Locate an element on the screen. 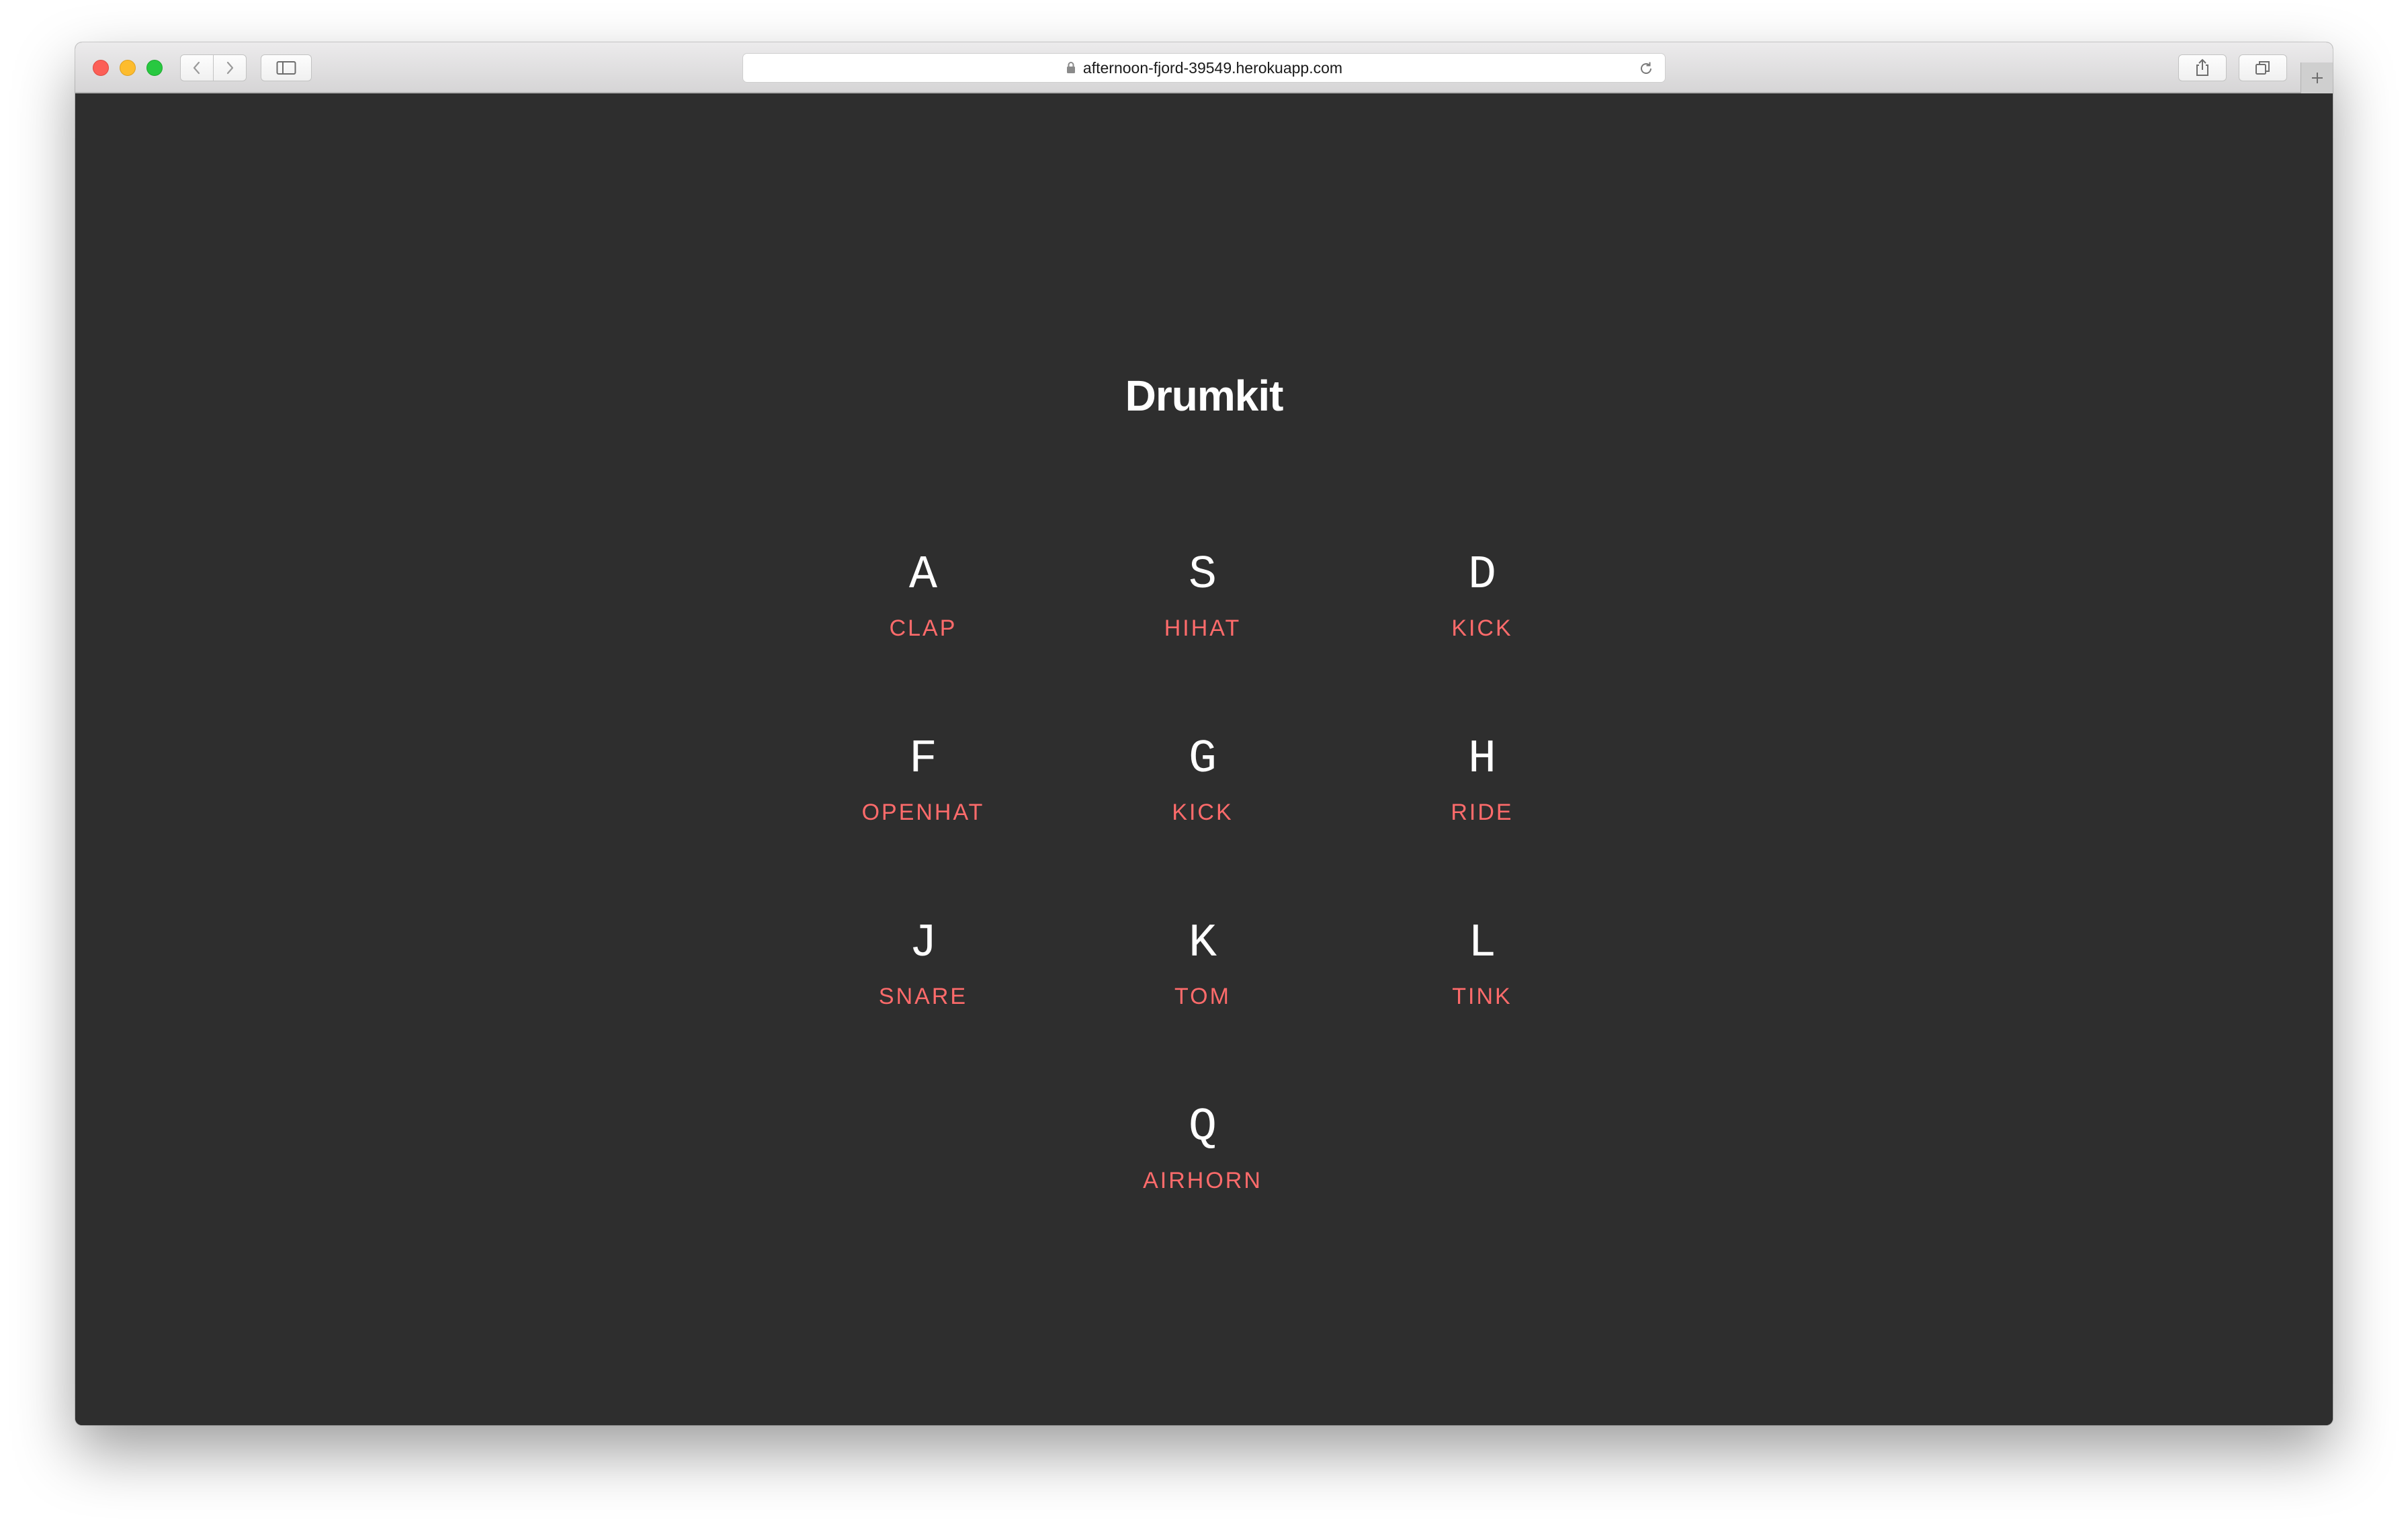 The image size is (2408, 1532). key-letter: D is located at coordinates (1481, 575).